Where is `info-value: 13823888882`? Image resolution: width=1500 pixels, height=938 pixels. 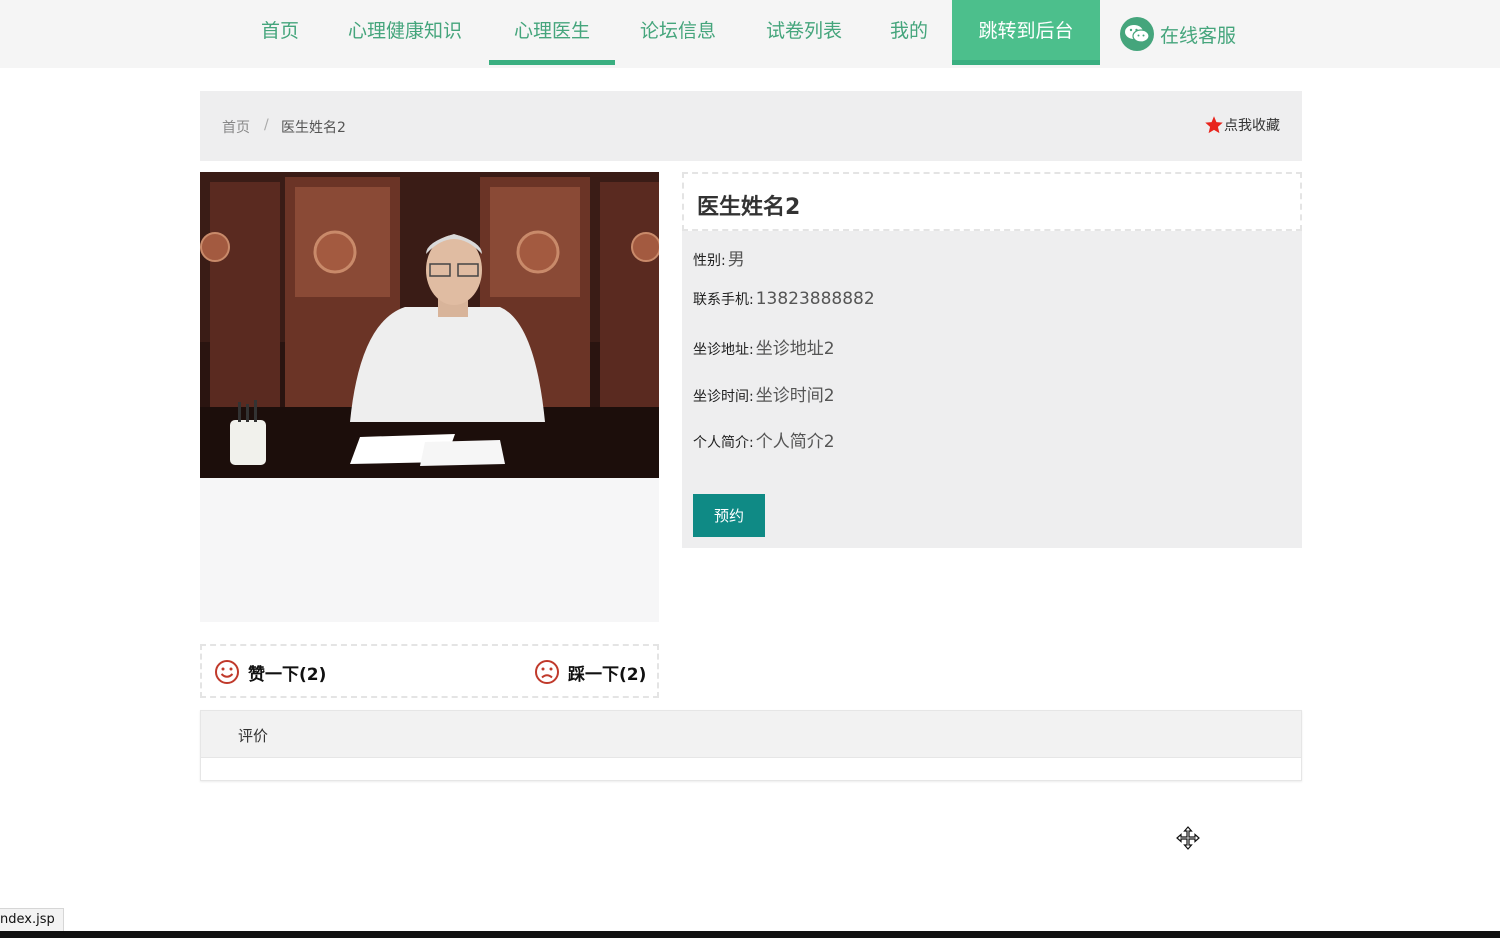
info-value: 13823888882 is located at coordinates (815, 299).